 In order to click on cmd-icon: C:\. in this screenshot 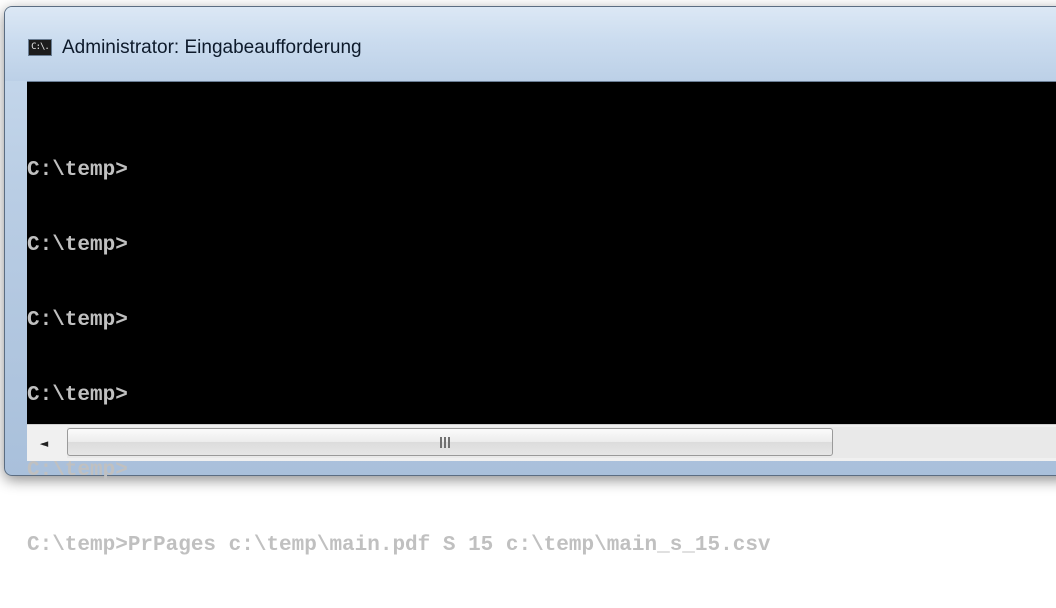, I will do `click(40, 47)`.